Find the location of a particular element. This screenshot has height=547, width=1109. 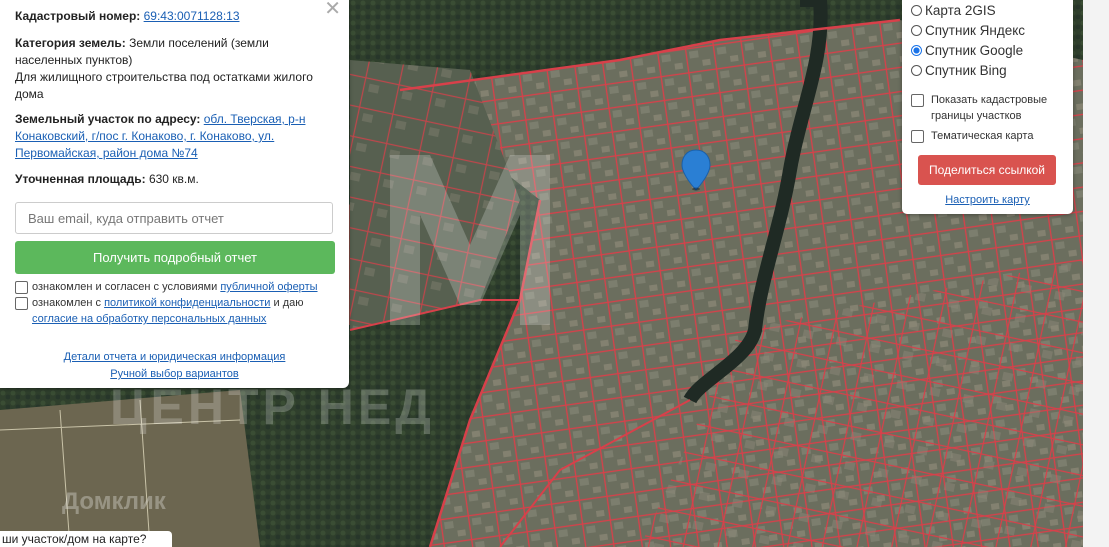

layer-option-bing: Спутник Bing is located at coordinates (959, 70).